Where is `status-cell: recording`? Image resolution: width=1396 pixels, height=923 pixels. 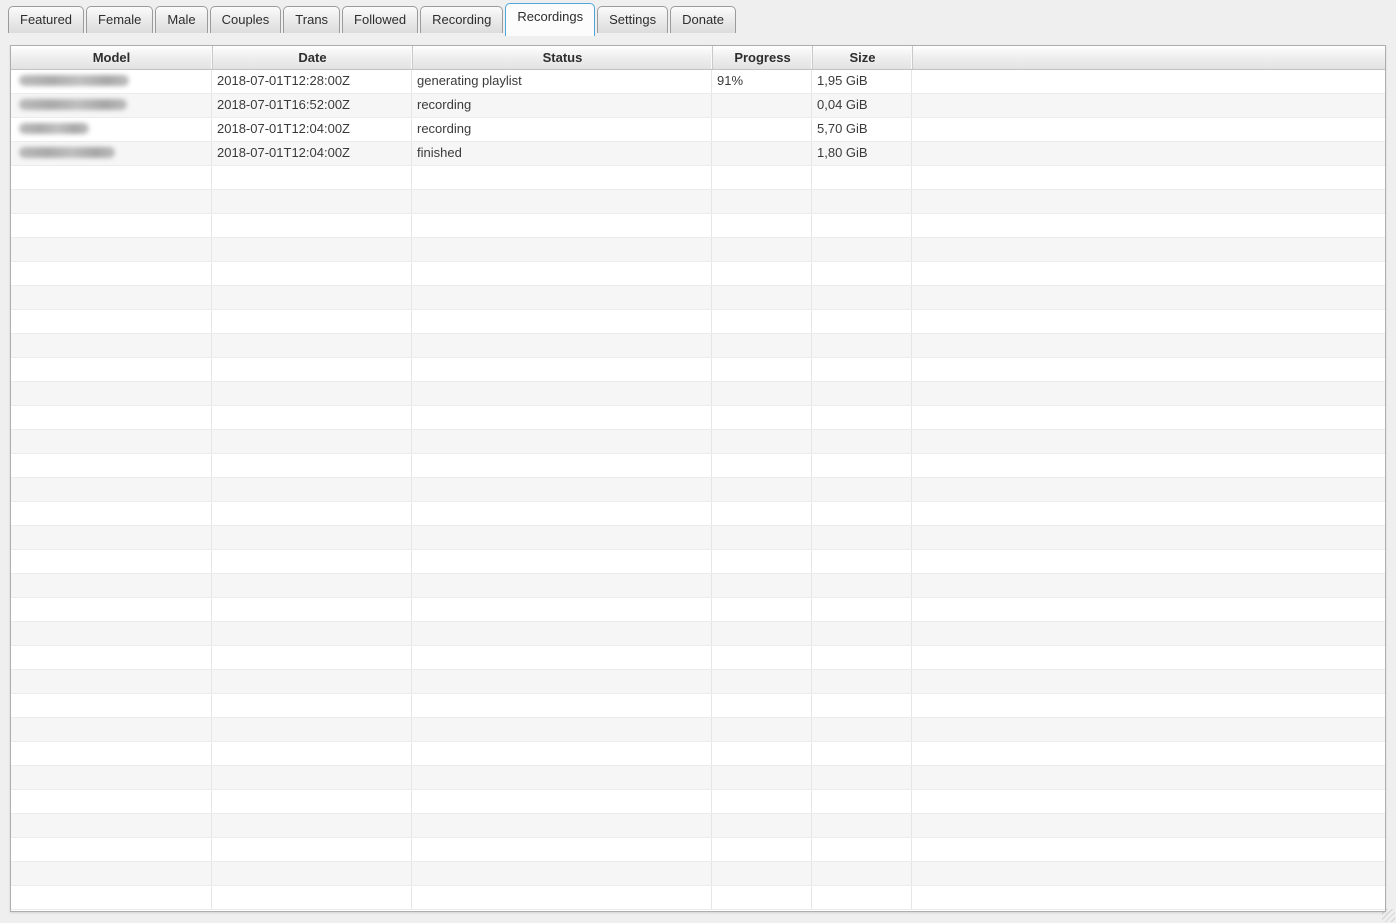
status-cell: recording is located at coordinates (562, 105).